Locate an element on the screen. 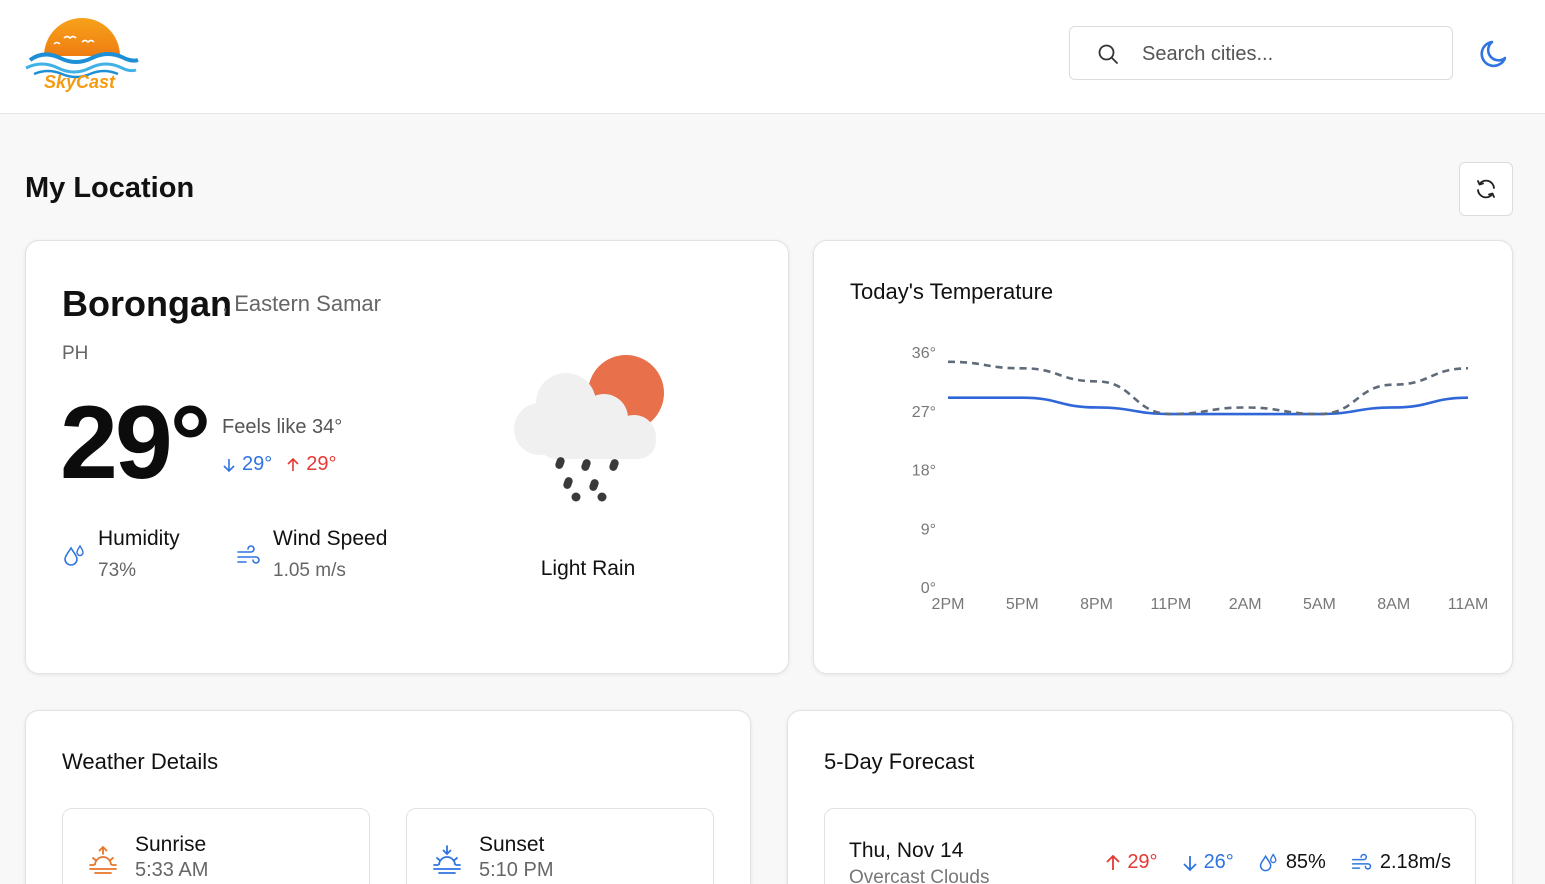 The width and height of the screenshot is (1545, 884). x-tick-label: 5PM is located at coordinates (1022, 604).